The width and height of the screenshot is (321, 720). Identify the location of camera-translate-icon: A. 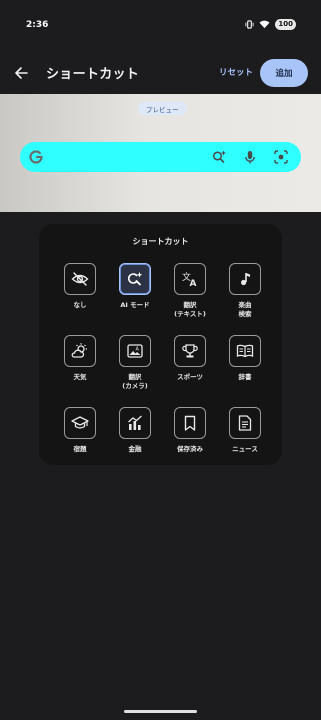
(135, 351).